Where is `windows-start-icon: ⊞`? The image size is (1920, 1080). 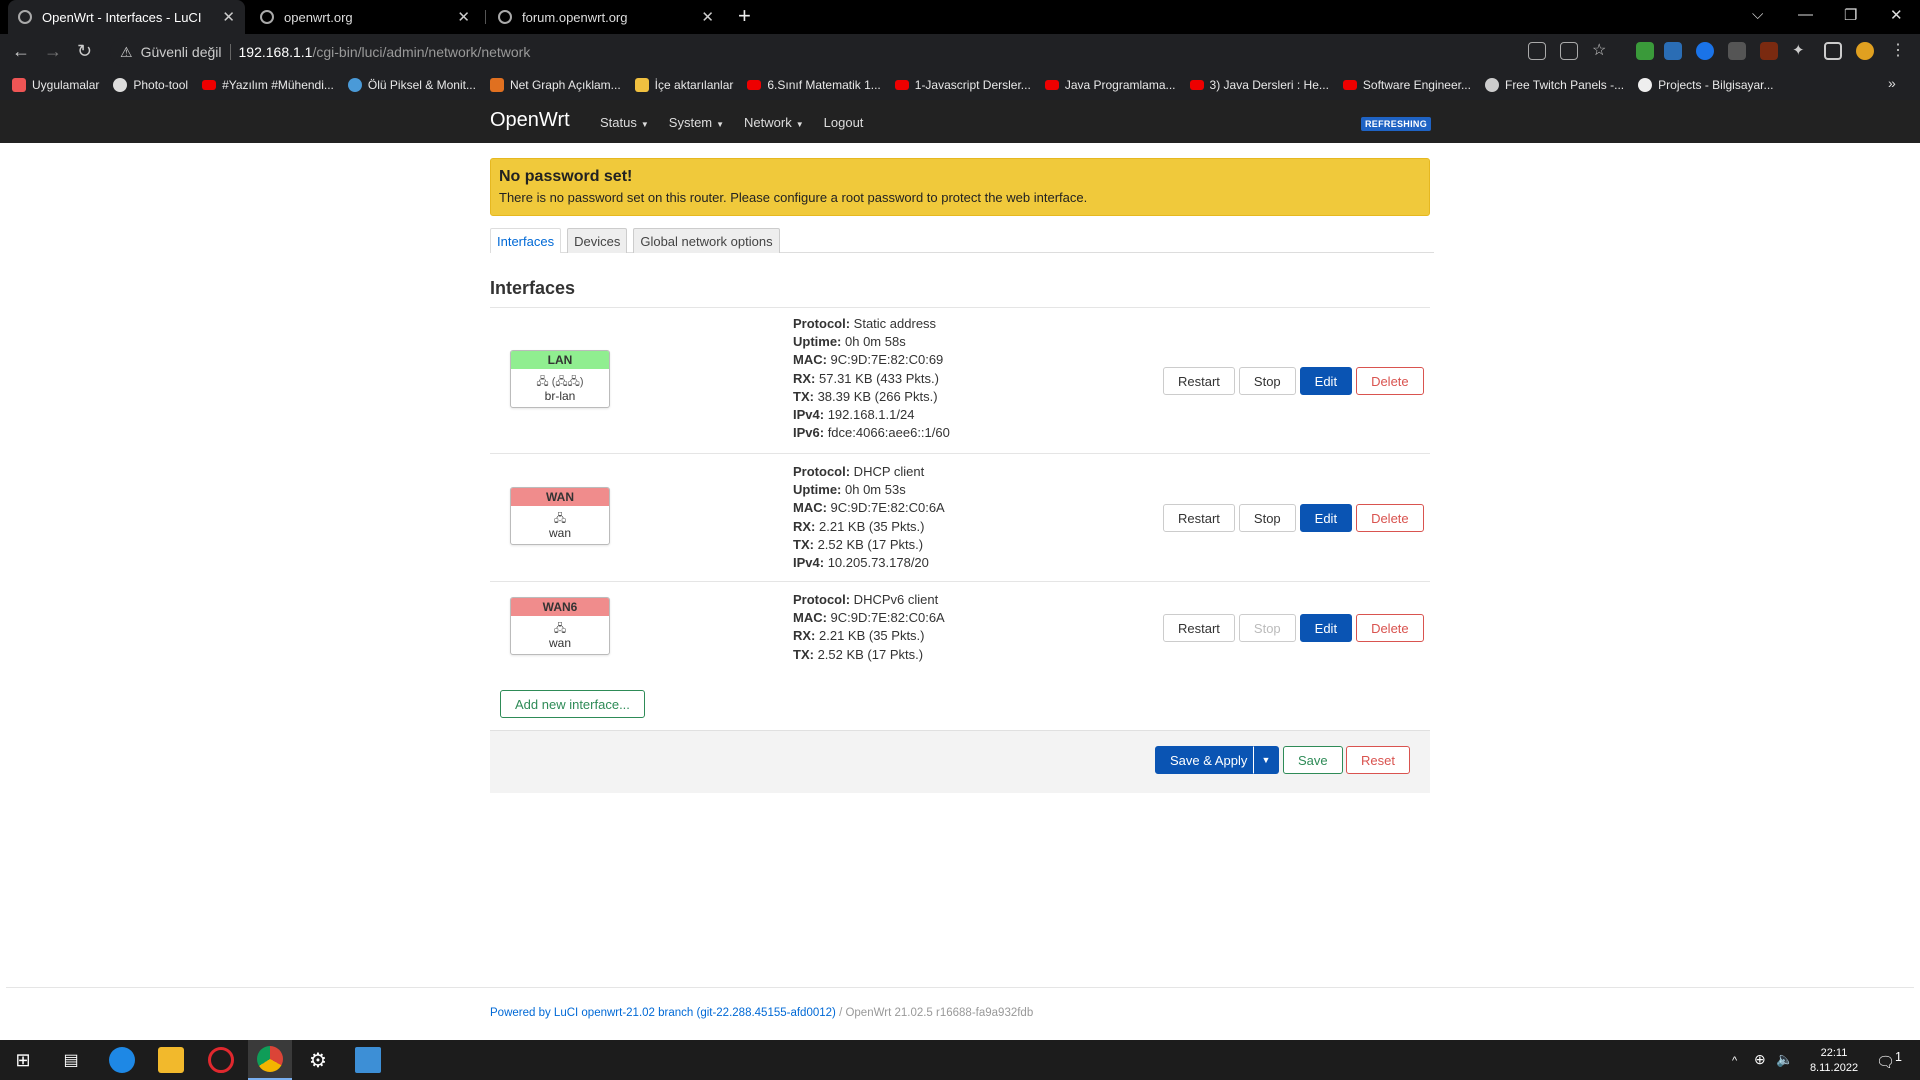 windows-start-icon: ⊞ is located at coordinates (23, 1060).